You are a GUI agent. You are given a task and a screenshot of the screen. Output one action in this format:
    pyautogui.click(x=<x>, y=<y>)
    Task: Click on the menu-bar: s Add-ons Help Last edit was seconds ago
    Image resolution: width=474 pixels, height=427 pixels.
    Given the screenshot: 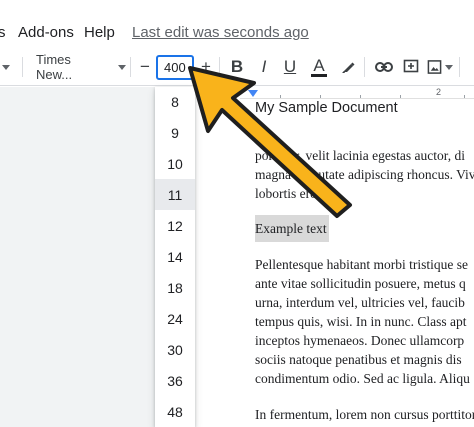 What is the action you would take?
    pyautogui.click(x=237, y=24)
    